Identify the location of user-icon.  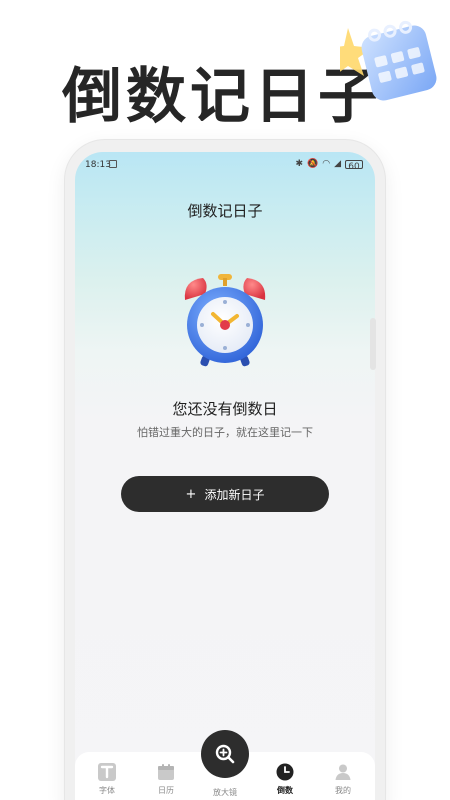
(343, 772).